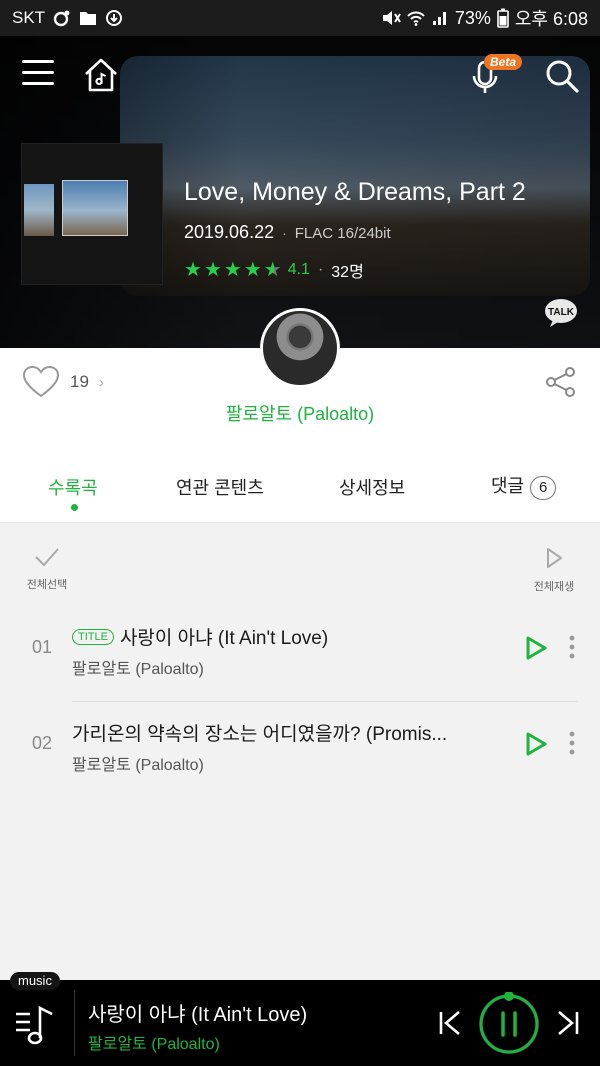 The image size is (600, 1066). What do you see at coordinates (61, 18) in the screenshot?
I see `app-notification-icon` at bounding box center [61, 18].